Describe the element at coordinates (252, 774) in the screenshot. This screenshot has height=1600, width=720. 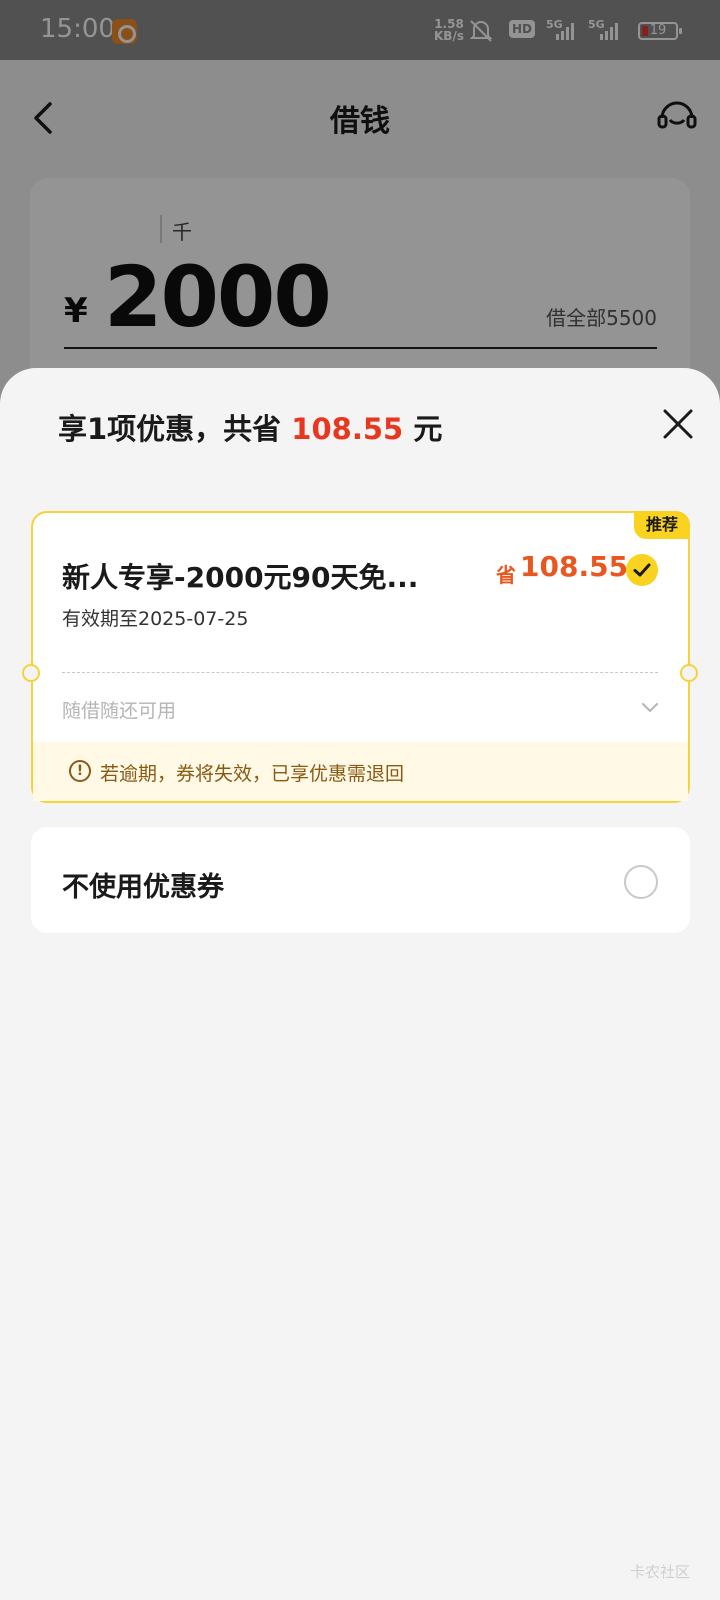
I see `warning-text: 若逾期，券将失效，已享优惠需退回` at that location.